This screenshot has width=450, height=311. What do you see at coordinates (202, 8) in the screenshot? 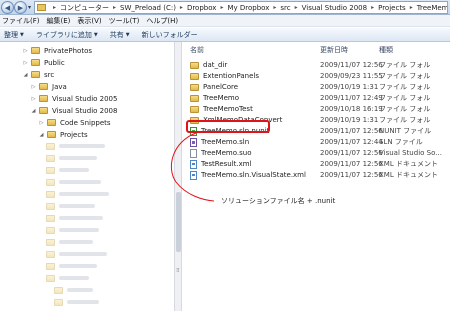
I see `breadcrumb-item: Dropbox` at bounding box center [202, 8].